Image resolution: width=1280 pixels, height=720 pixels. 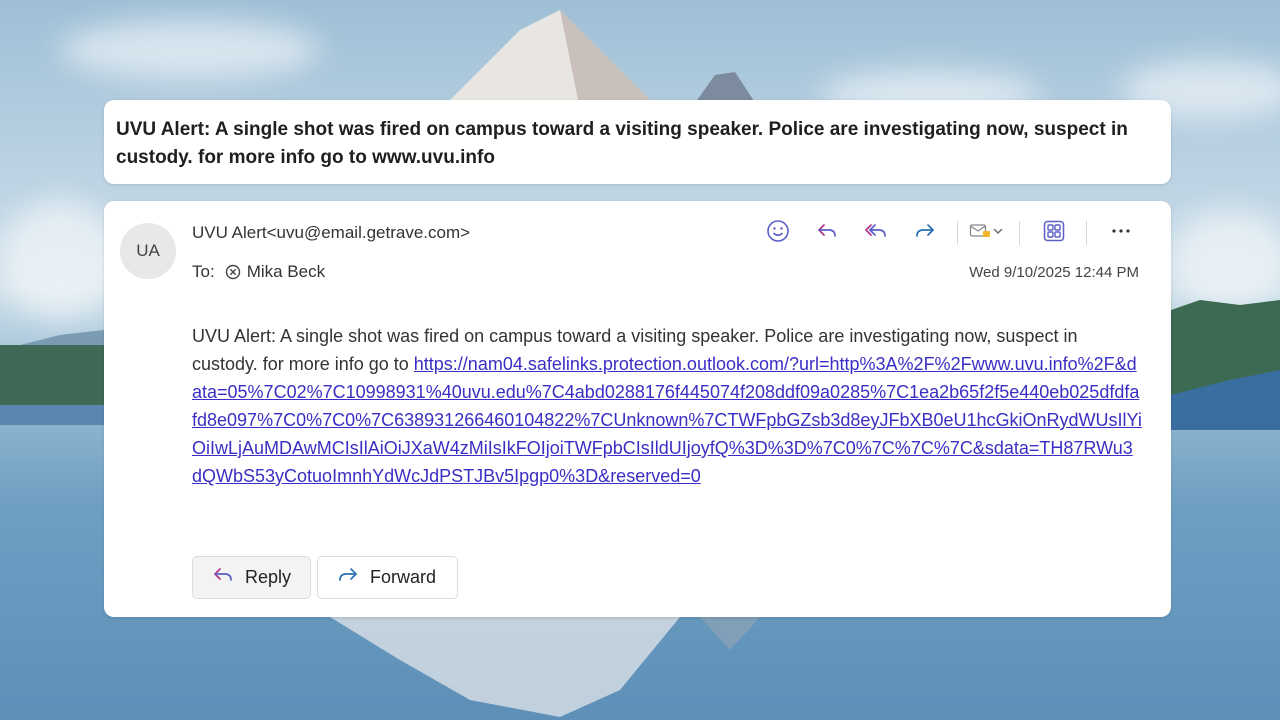 I want to click on sender-name: UVU Alert<uvu@email.getrave.com>, so click(x=331, y=233).